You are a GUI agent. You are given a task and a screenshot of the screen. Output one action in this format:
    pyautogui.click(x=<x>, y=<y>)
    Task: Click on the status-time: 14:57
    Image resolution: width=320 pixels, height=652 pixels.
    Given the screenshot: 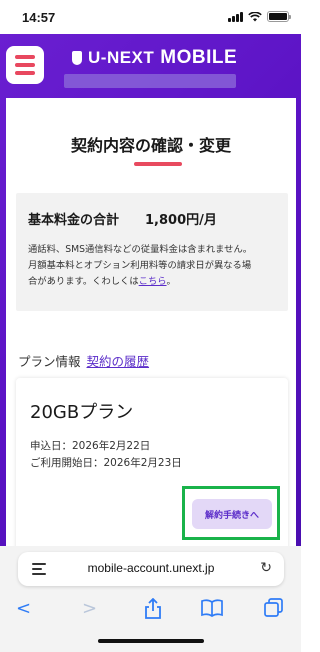 What is the action you would take?
    pyautogui.click(x=39, y=17)
    